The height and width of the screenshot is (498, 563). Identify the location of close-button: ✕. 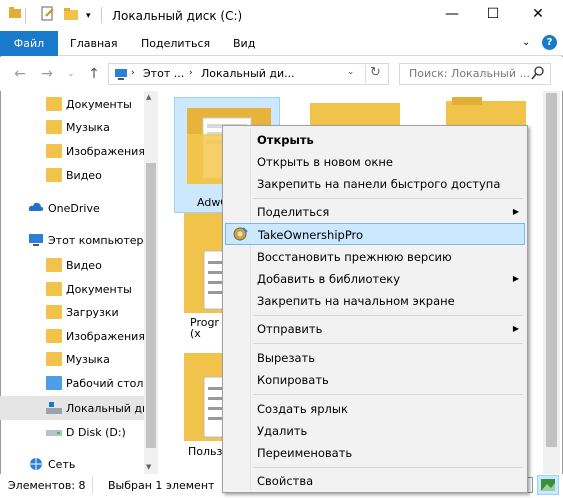
(538, 14).